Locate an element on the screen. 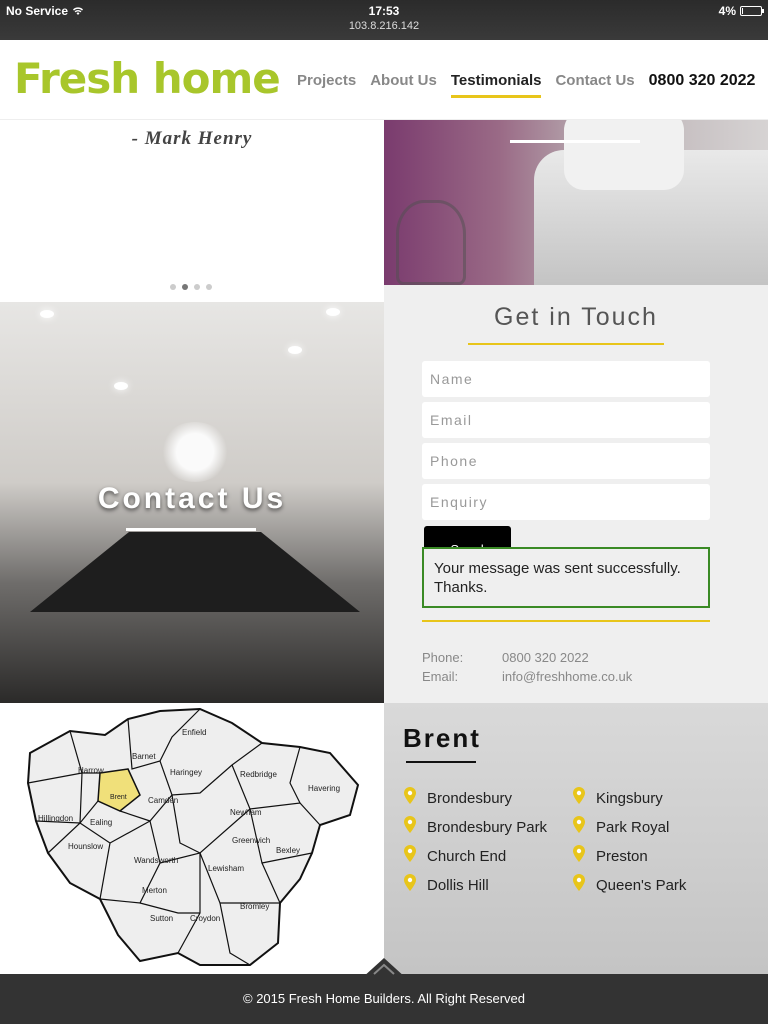  brent-title: Brent is located at coordinates (442, 738).